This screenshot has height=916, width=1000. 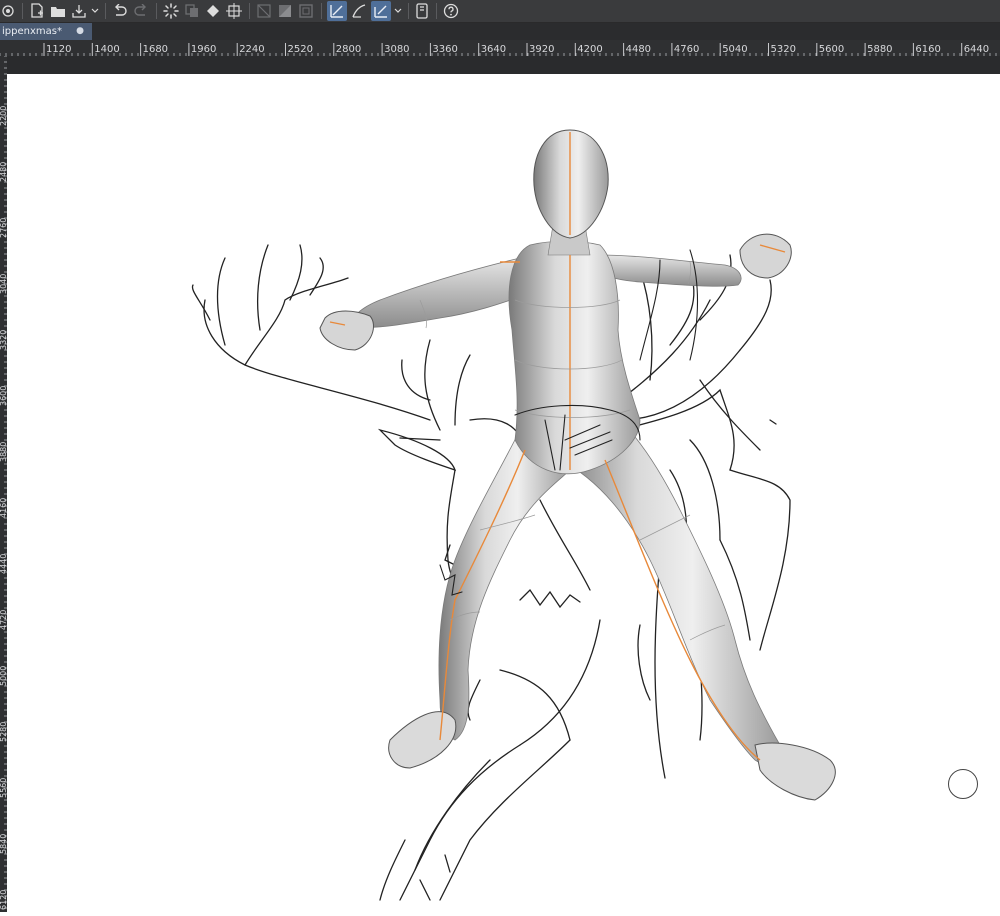 What do you see at coordinates (381, 11) in the screenshot?
I see `snap-grid-icon` at bounding box center [381, 11].